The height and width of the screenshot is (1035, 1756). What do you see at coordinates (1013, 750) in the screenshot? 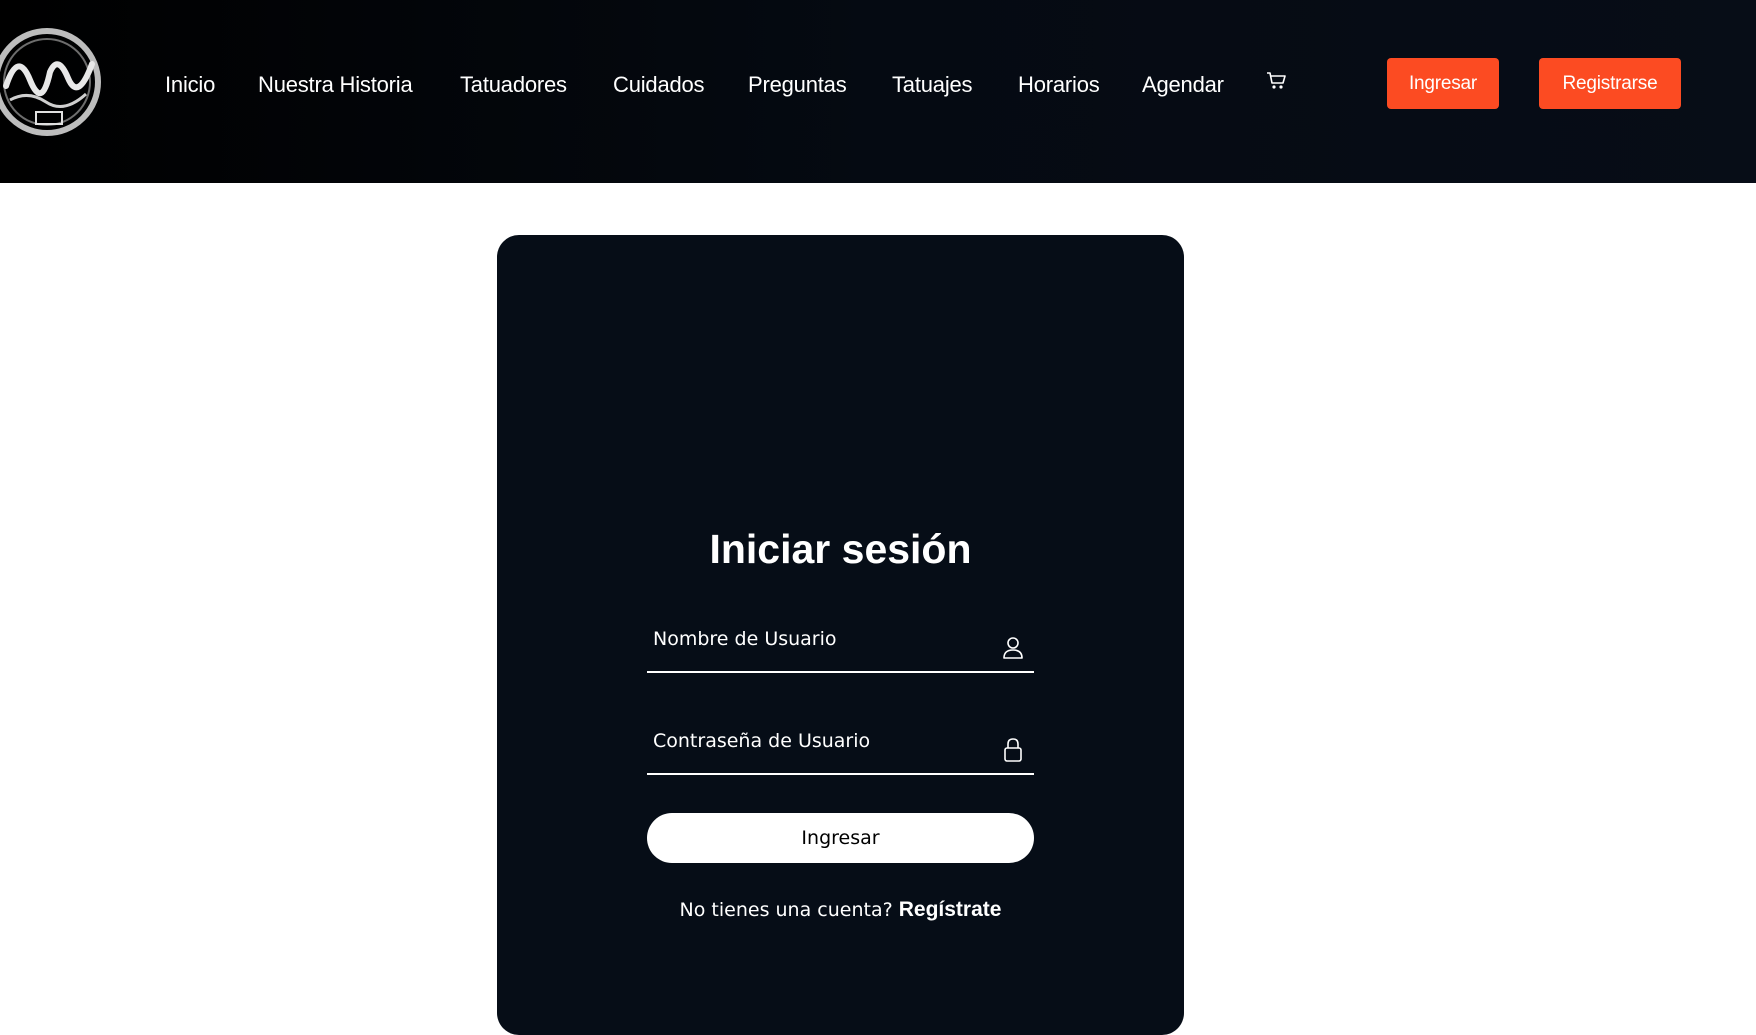
I see `lock-icon` at bounding box center [1013, 750].